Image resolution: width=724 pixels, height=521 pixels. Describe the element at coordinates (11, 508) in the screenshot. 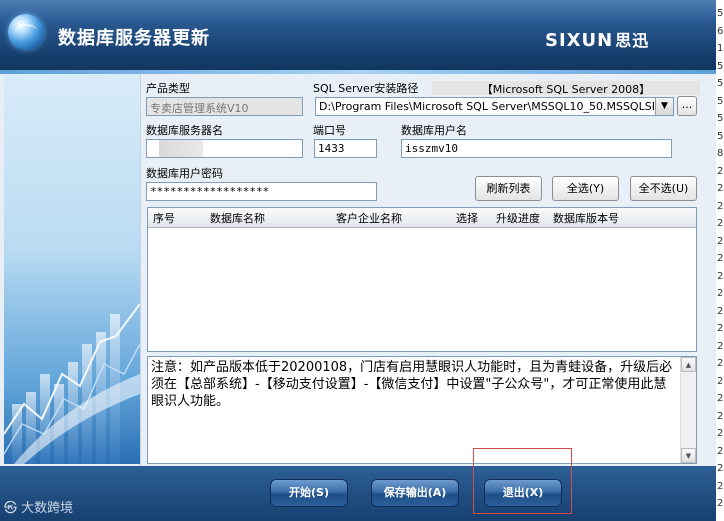

I see `watermark-logo-icon: ㉿` at that location.